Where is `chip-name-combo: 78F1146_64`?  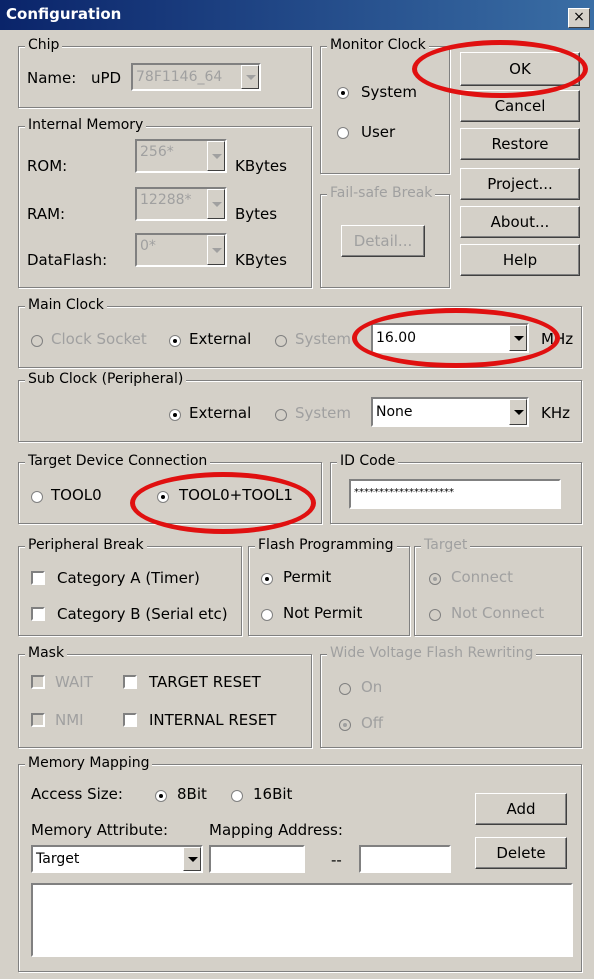
chip-name-combo: 78F1146_64 is located at coordinates (196, 77).